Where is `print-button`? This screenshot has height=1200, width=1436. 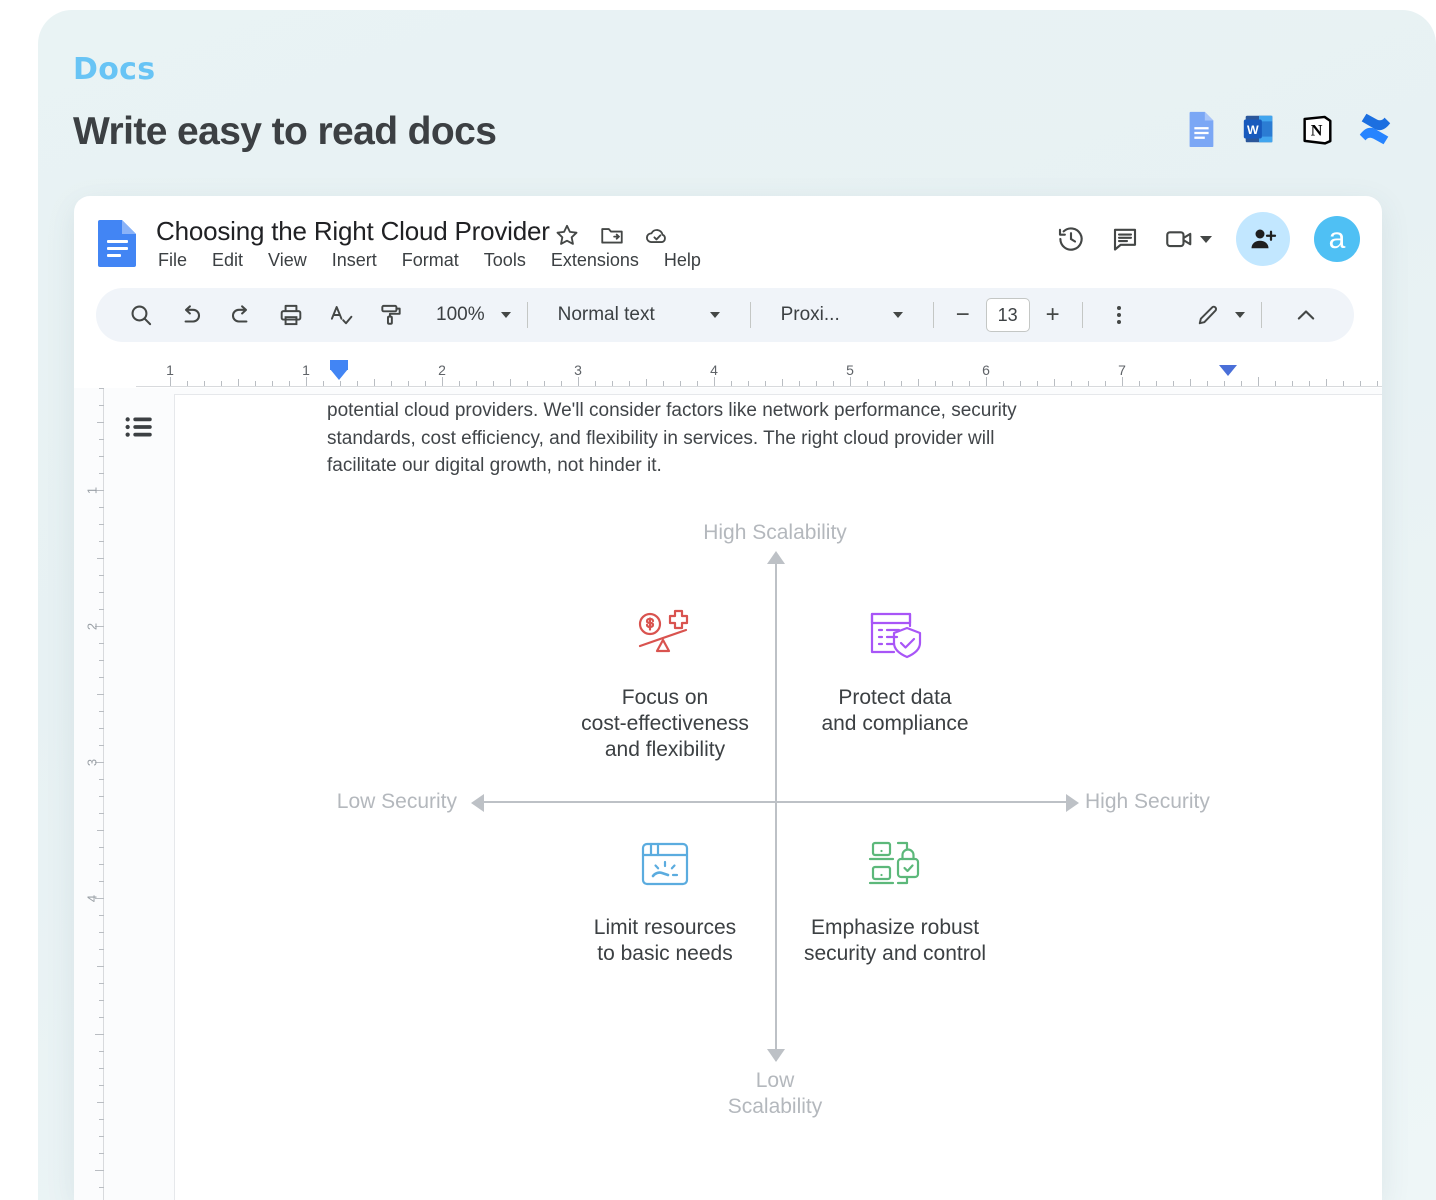 print-button is located at coordinates (291, 315).